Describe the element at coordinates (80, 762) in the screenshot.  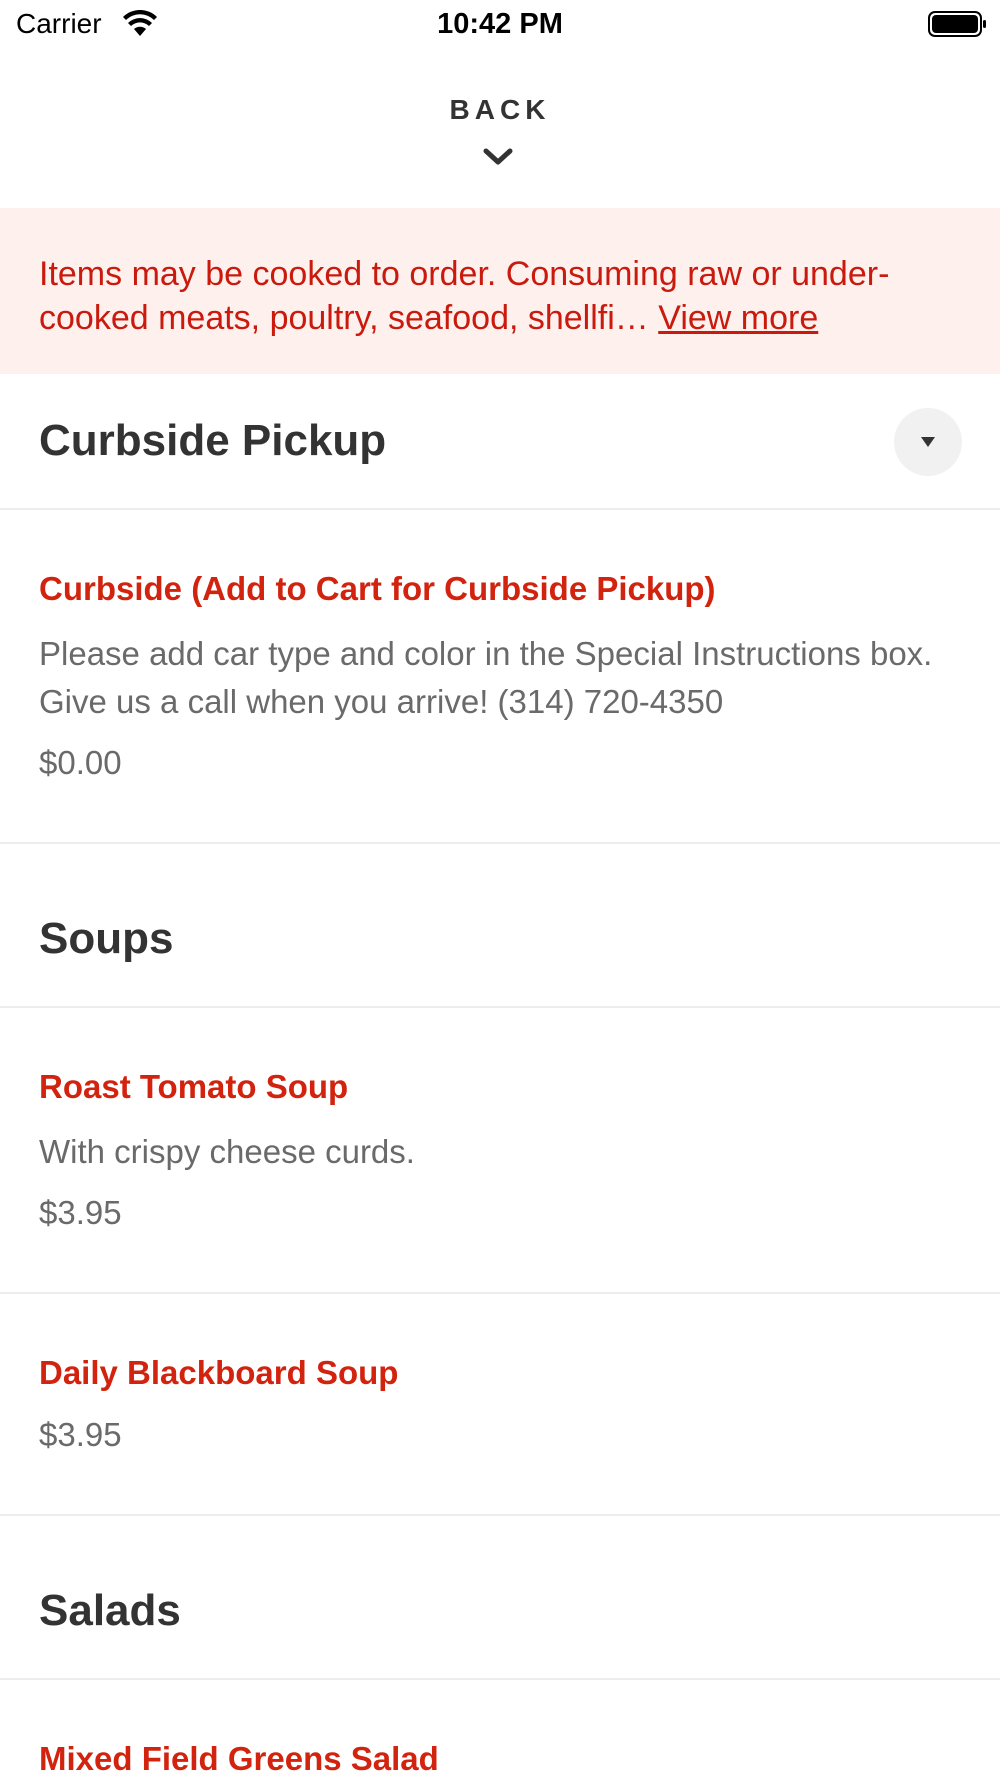
I see `item-price: $0.00` at that location.